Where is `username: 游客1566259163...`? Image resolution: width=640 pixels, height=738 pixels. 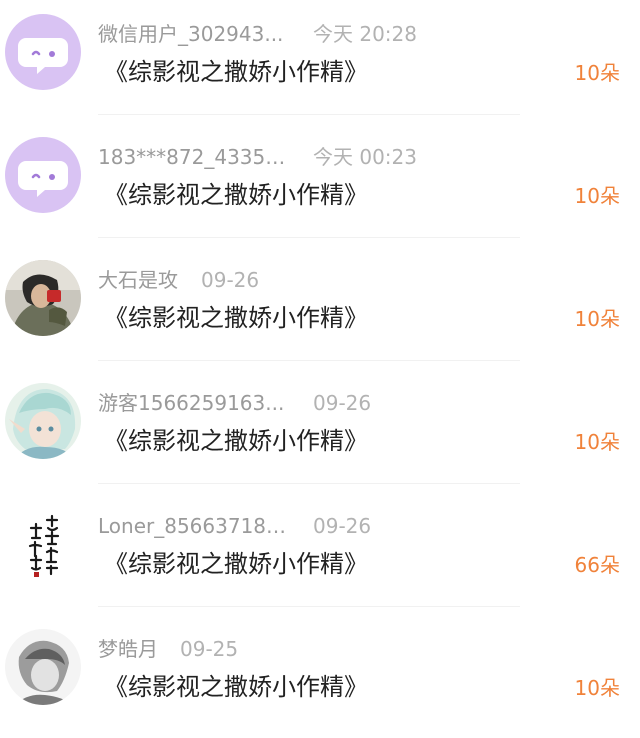
username: 游客1566259163... is located at coordinates (193, 403).